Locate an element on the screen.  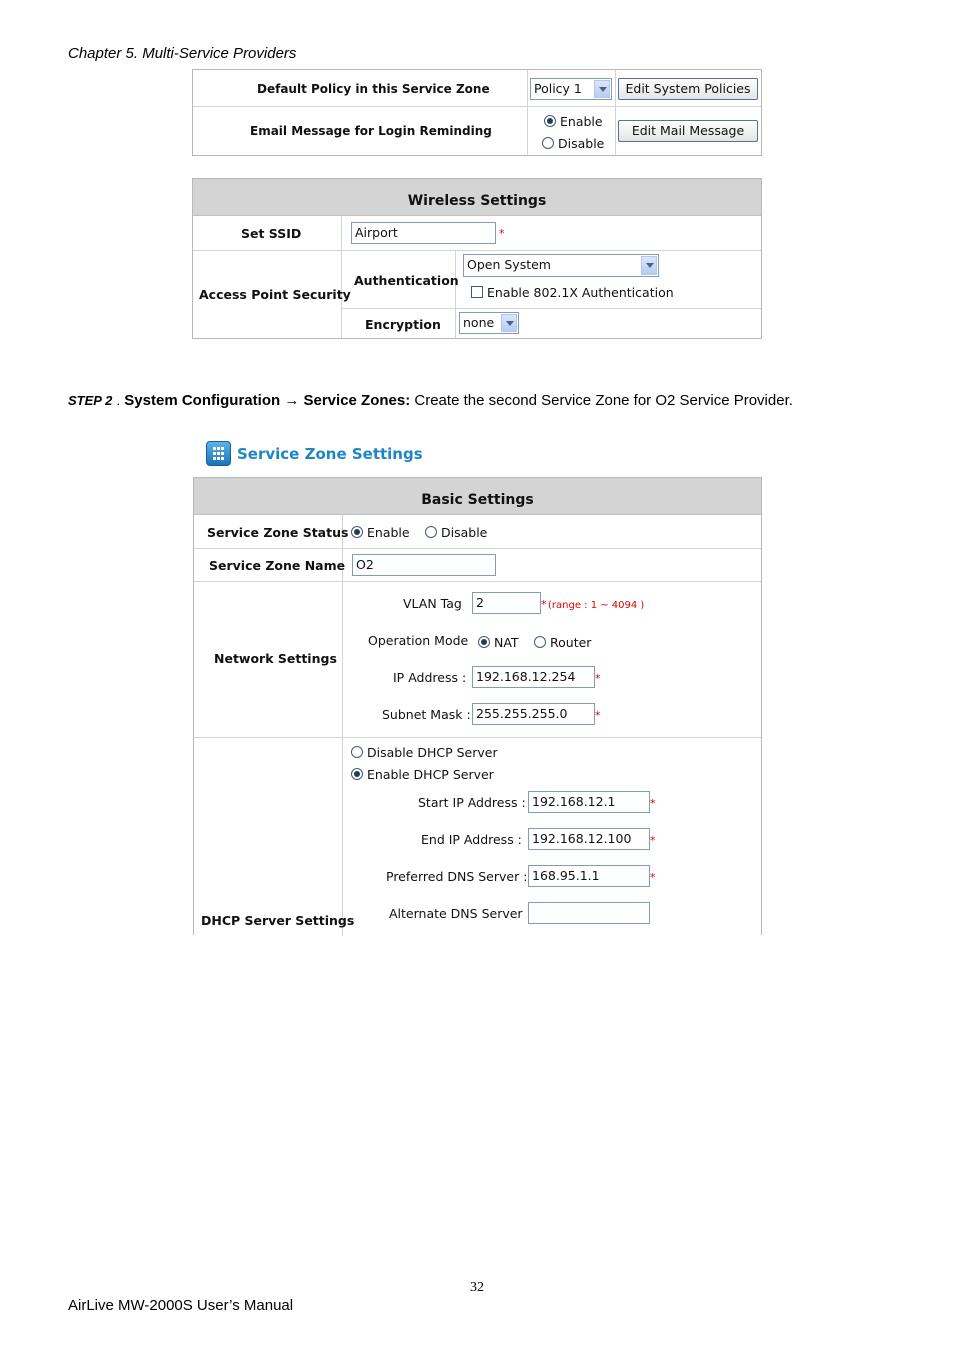
op-mode-nat-label: NAT is located at coordinates (506, 642).